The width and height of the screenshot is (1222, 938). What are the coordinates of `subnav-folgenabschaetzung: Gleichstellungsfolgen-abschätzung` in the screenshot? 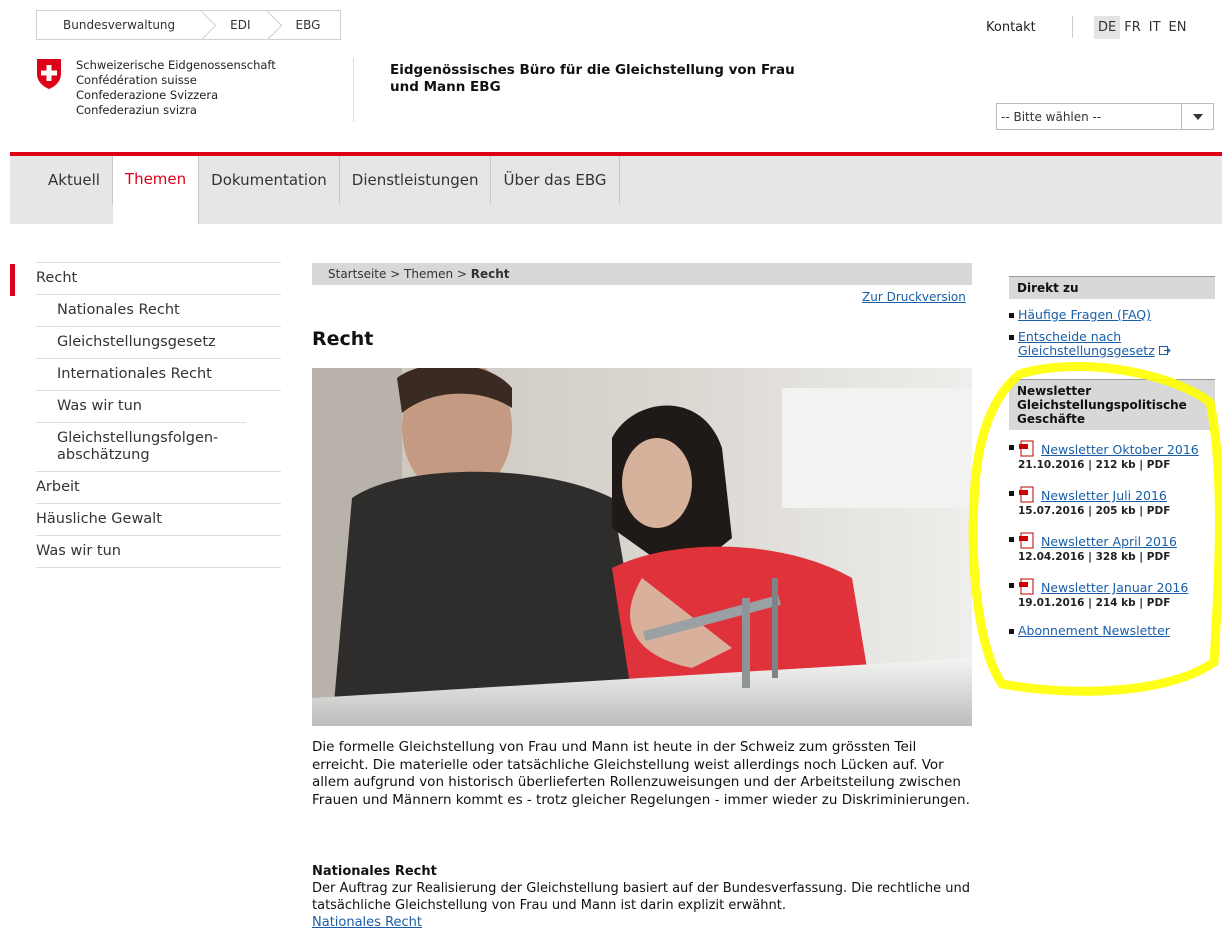 It's located at (141, 446).